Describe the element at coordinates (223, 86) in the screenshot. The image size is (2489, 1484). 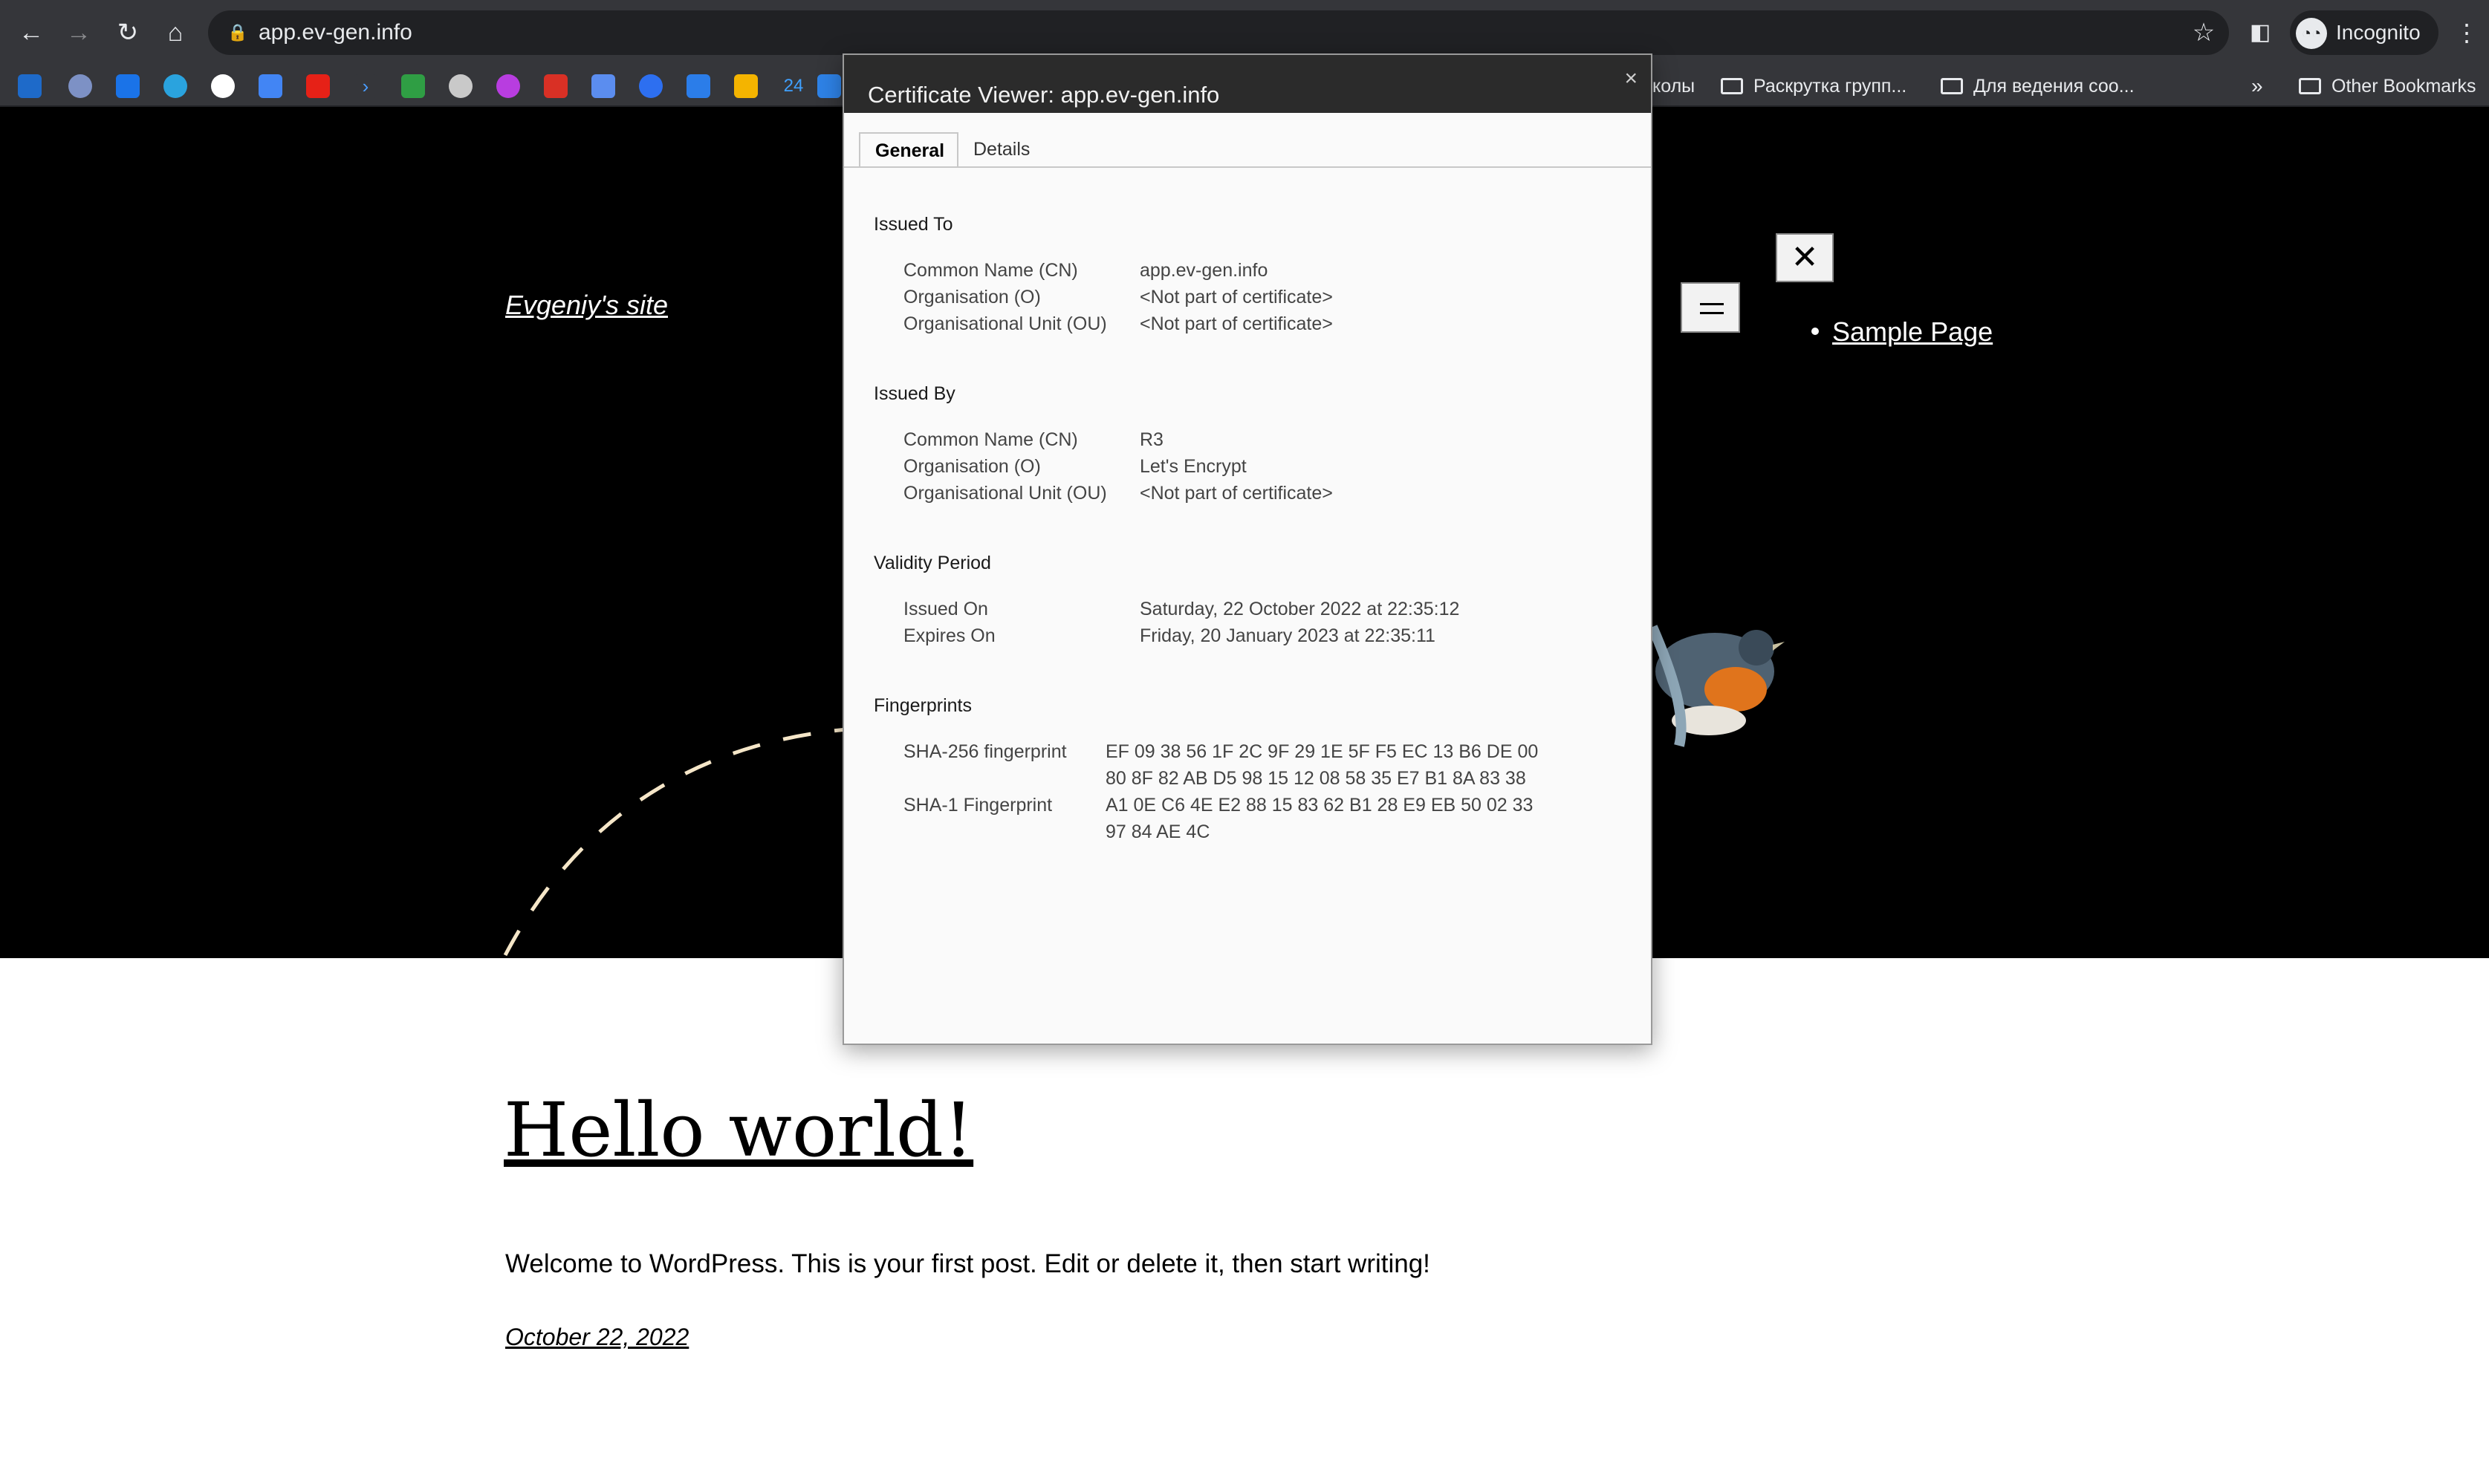
I see `google-icon` at that location.